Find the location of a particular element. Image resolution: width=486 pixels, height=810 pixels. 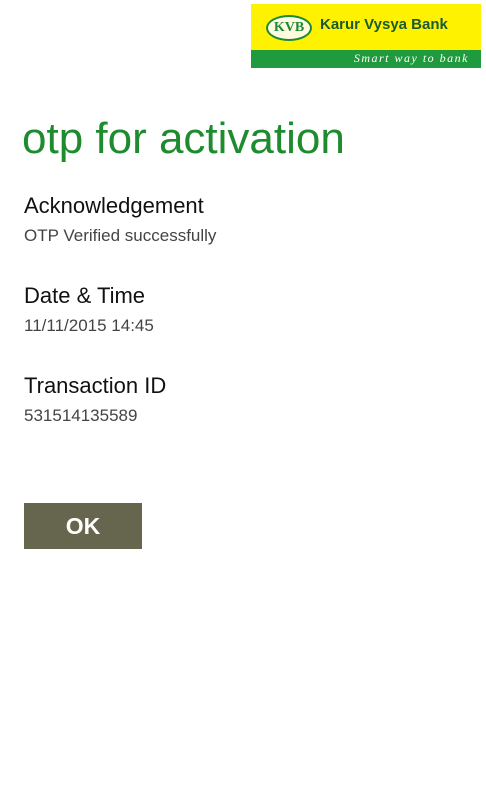

transaction-id-value: 531514135589 is located at coordinates (81, 415).